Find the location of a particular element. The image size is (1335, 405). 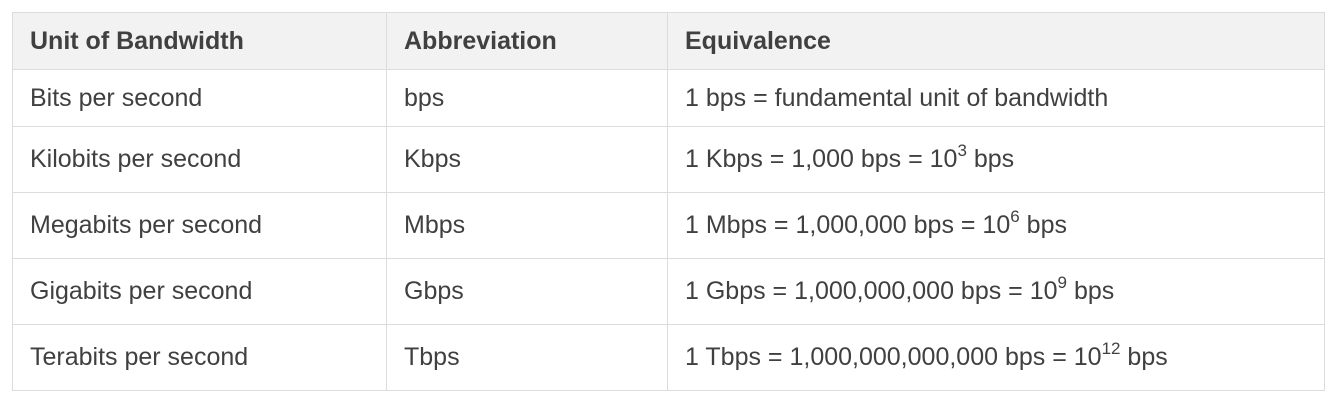

equivalence-cell: 1 Kbps = 1,000 bps = 103 bps is located at coordinates (996, 159).